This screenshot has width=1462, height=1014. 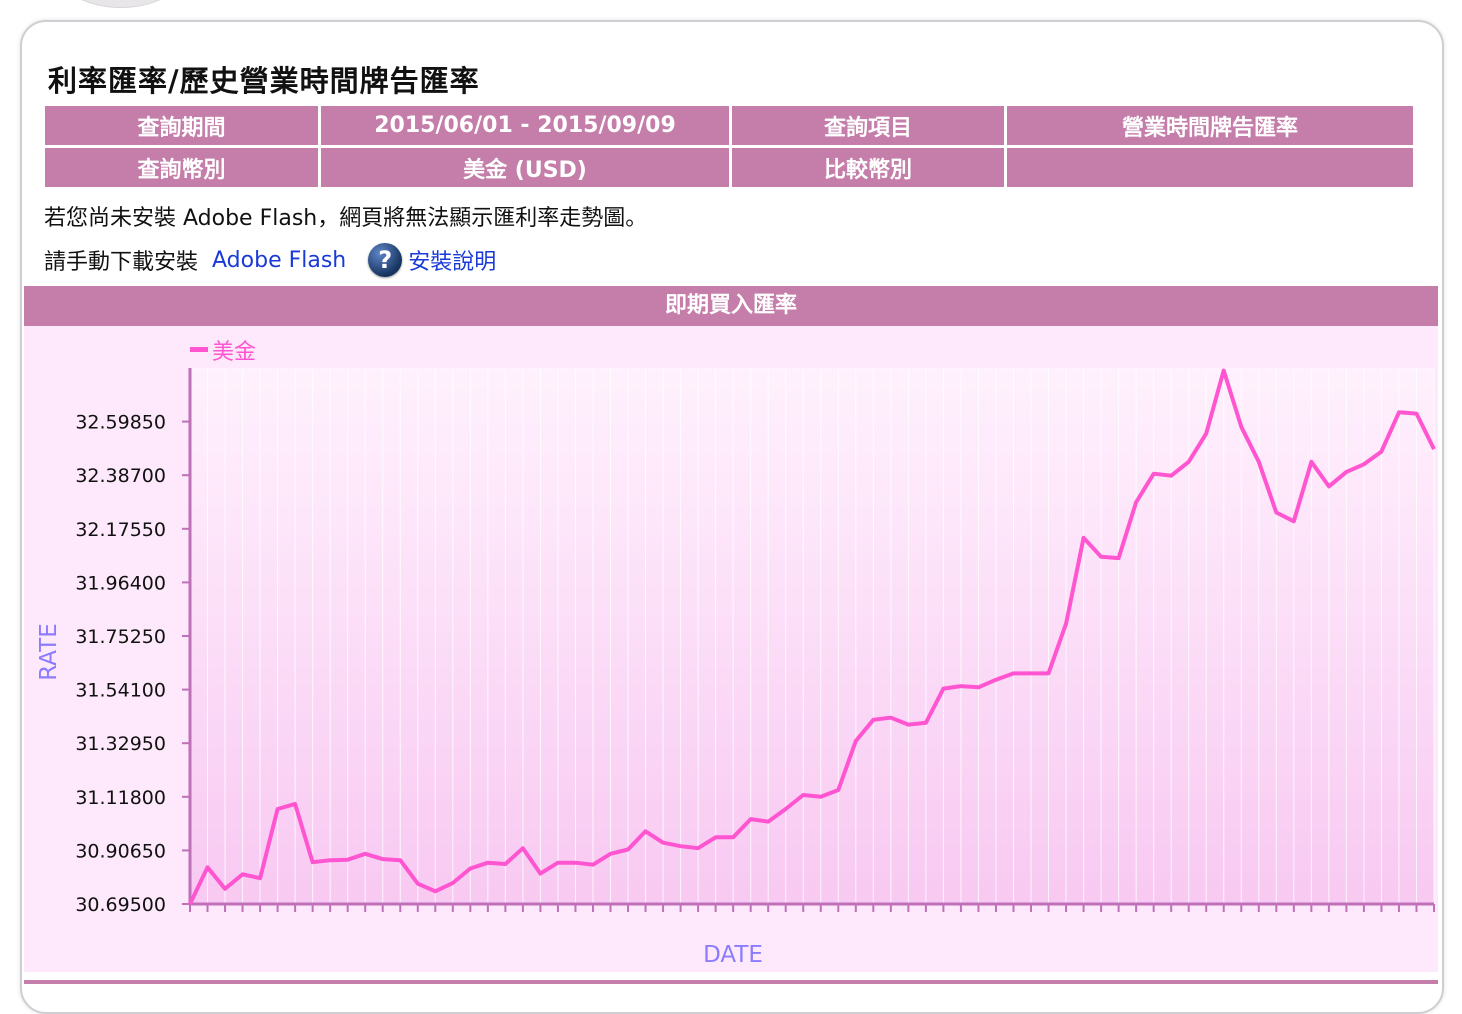 I want to click on item-value: 營業時間牌告匯率, so click(x=1210, y=125).